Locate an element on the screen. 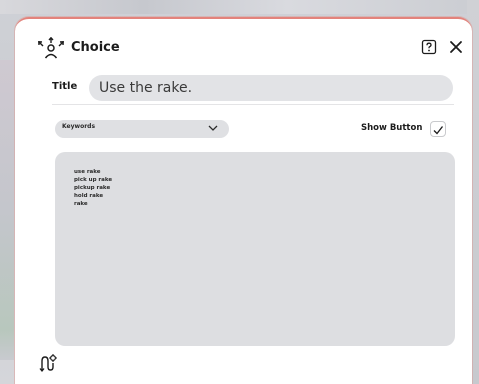  title-field-label: Title is located at coordinates (65, 86).